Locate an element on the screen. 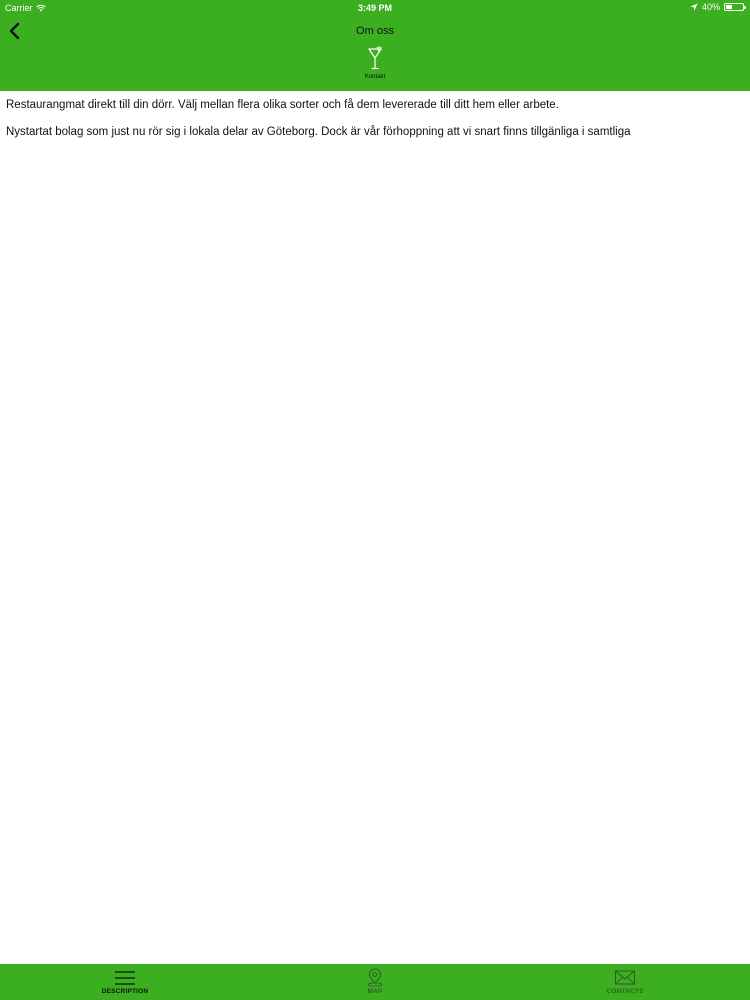 The width and height of the screenshot is (750, 1000). status-right: 40% is located at coordinates (718, 7).